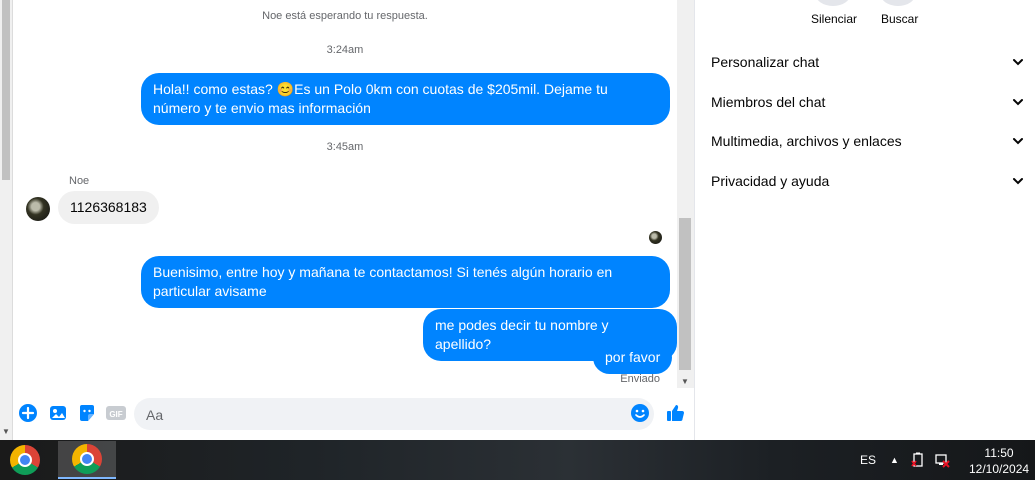  Describe the element at coordinates (345, 147) in the screenshot. I see `timestamp: 3:45am` at that location.